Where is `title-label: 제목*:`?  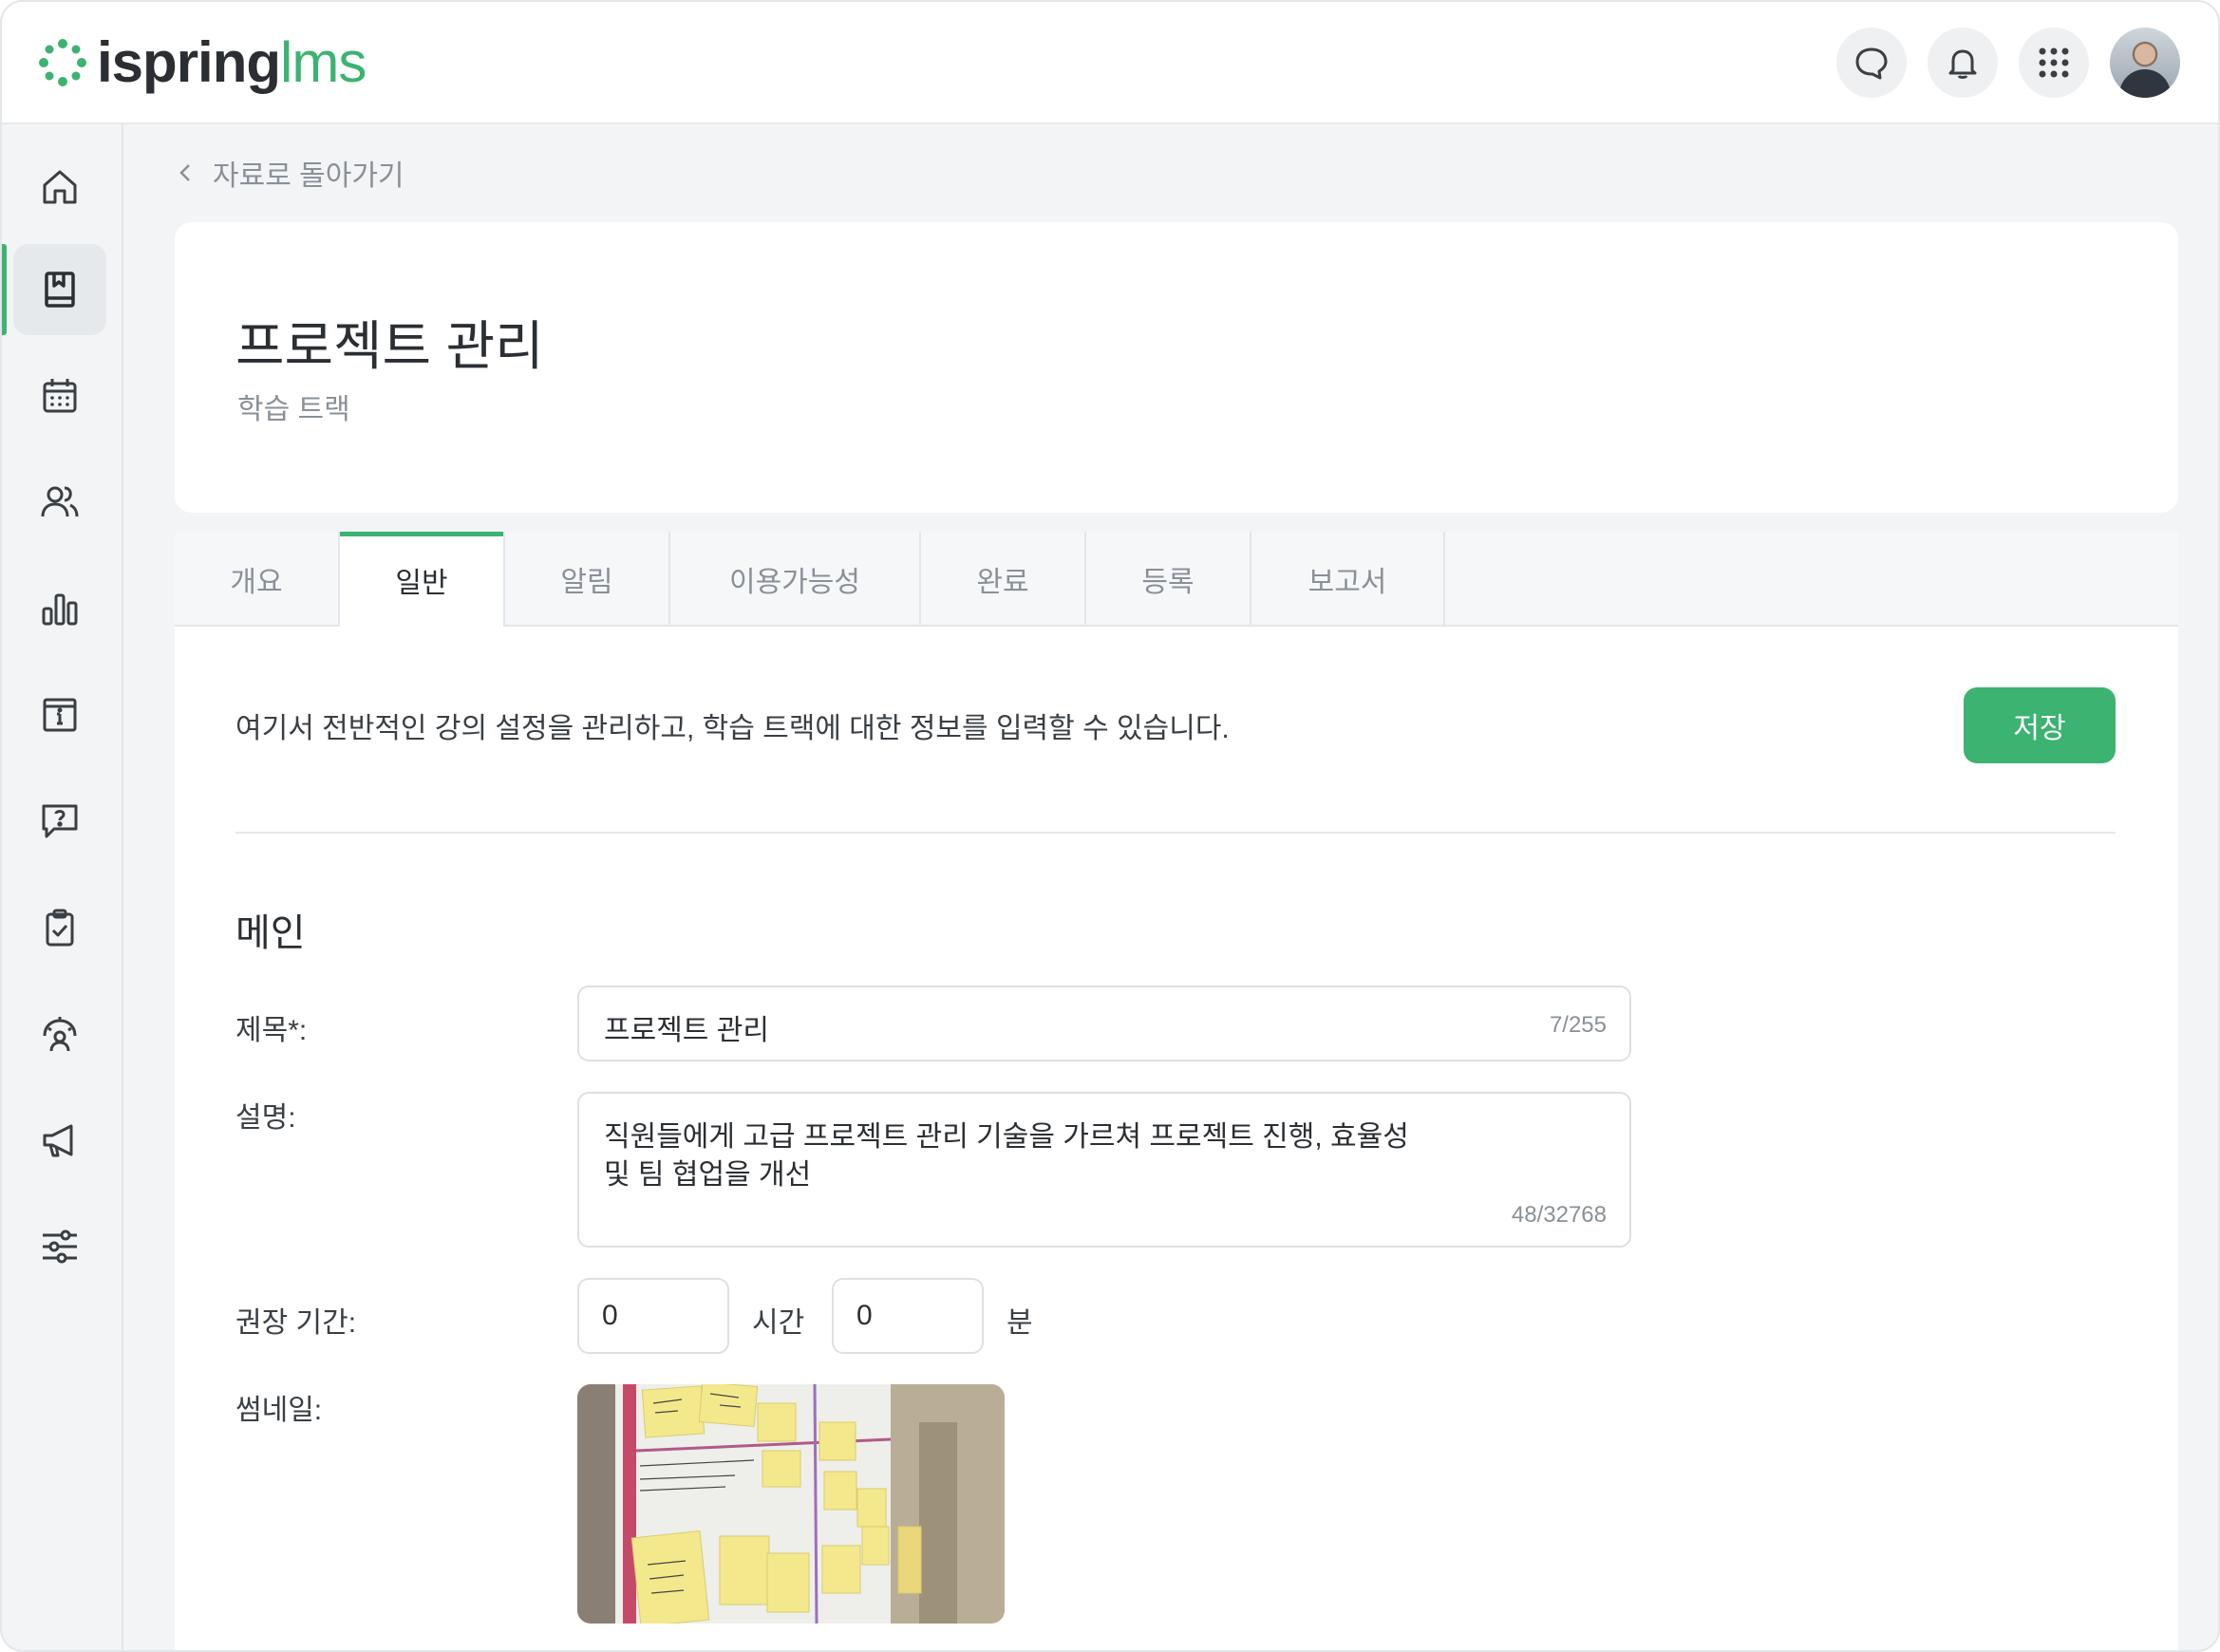
title-label: 제목*: is located at coordinates (271, 1030).